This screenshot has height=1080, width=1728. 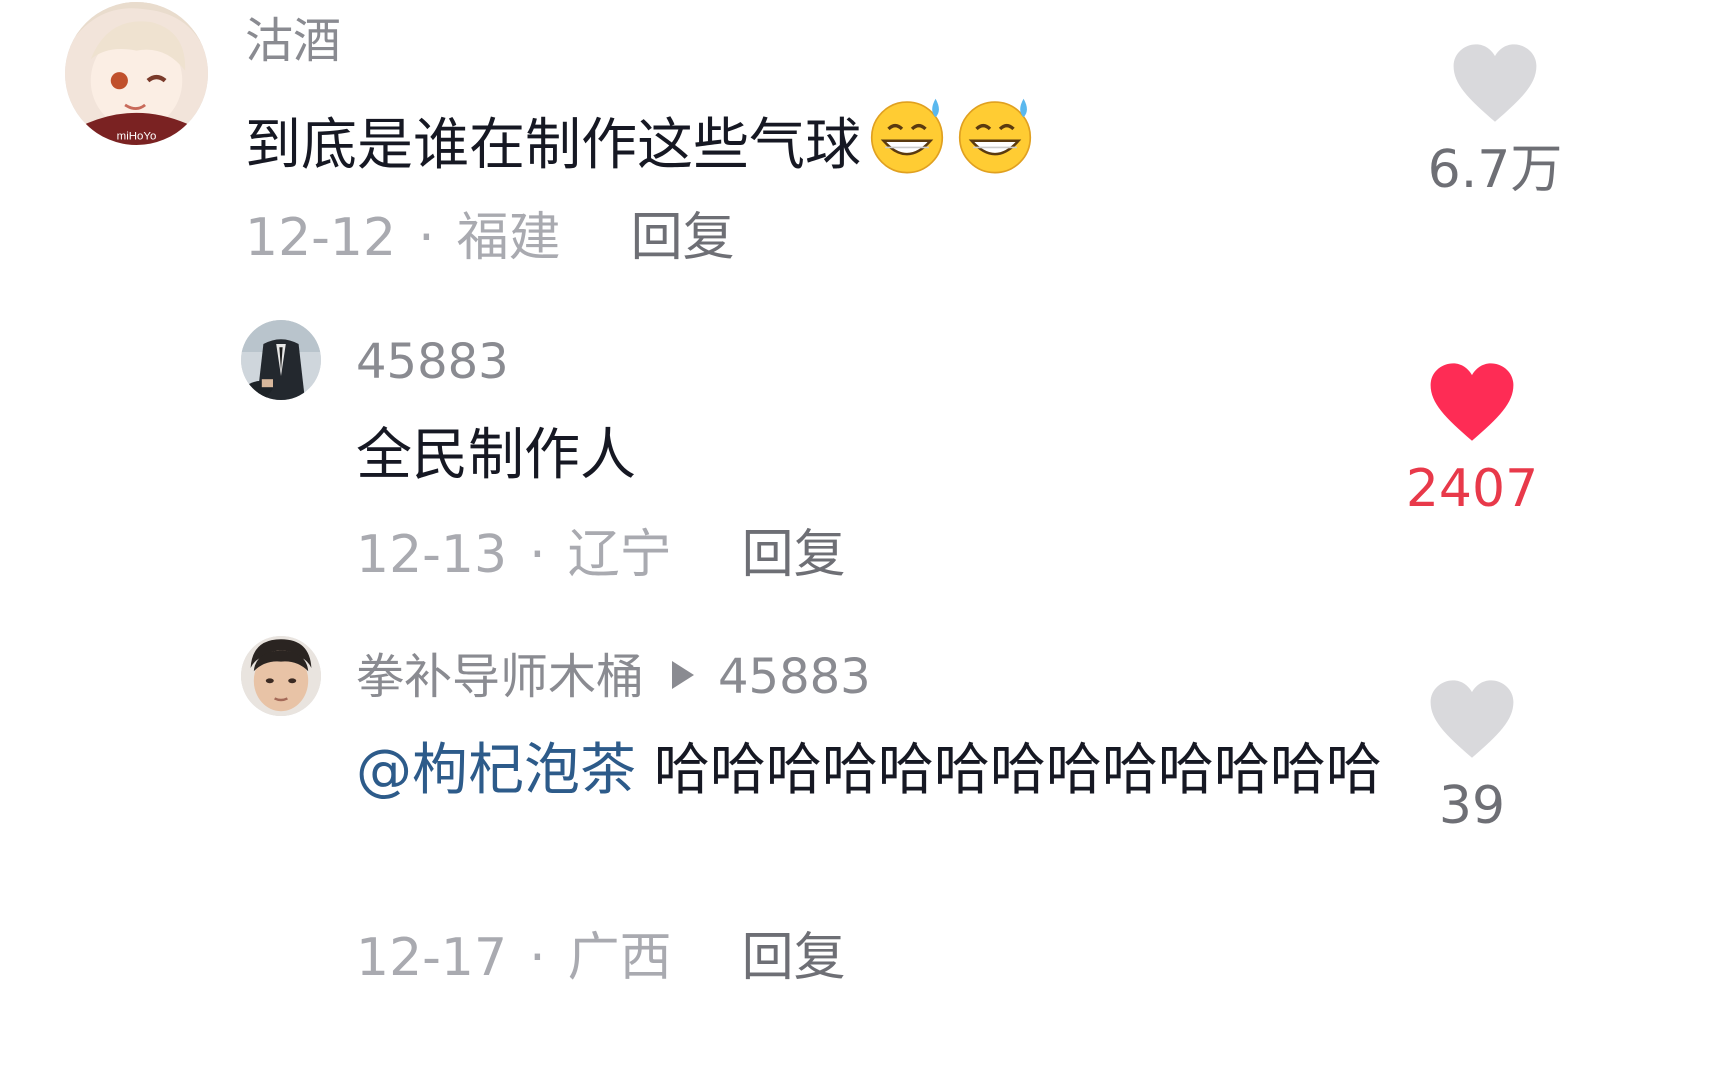 I want to click on comment-username: 拳补导师木桶 45883, so click(x=613, y=677).